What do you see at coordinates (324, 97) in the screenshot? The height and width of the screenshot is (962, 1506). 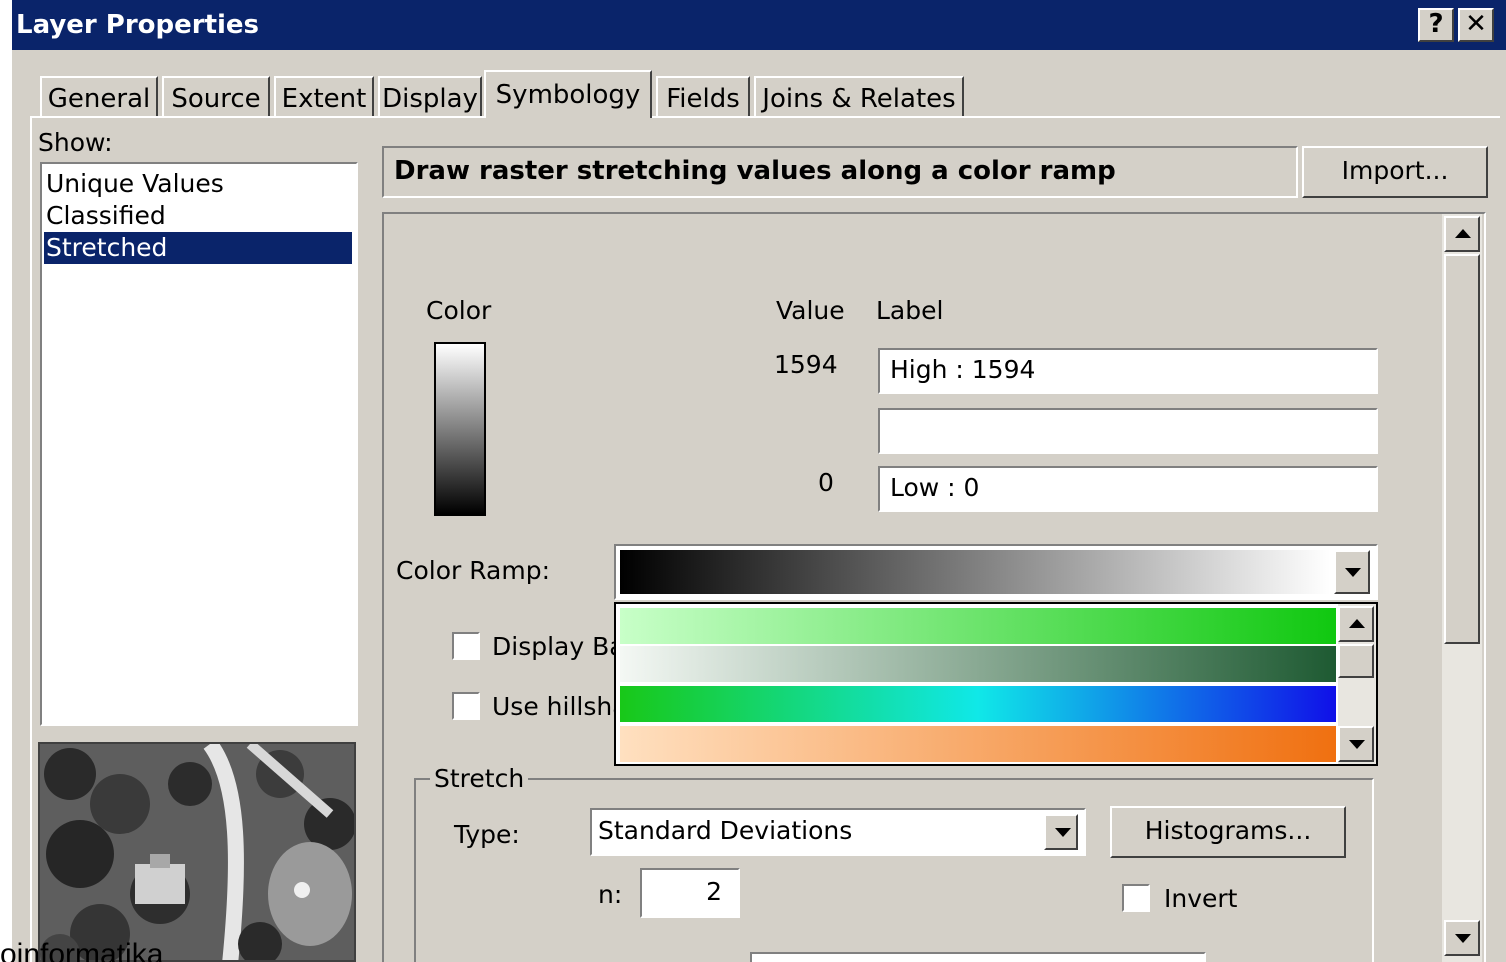 I see `tab-extent: Extent` at bounding box center [324, 97].